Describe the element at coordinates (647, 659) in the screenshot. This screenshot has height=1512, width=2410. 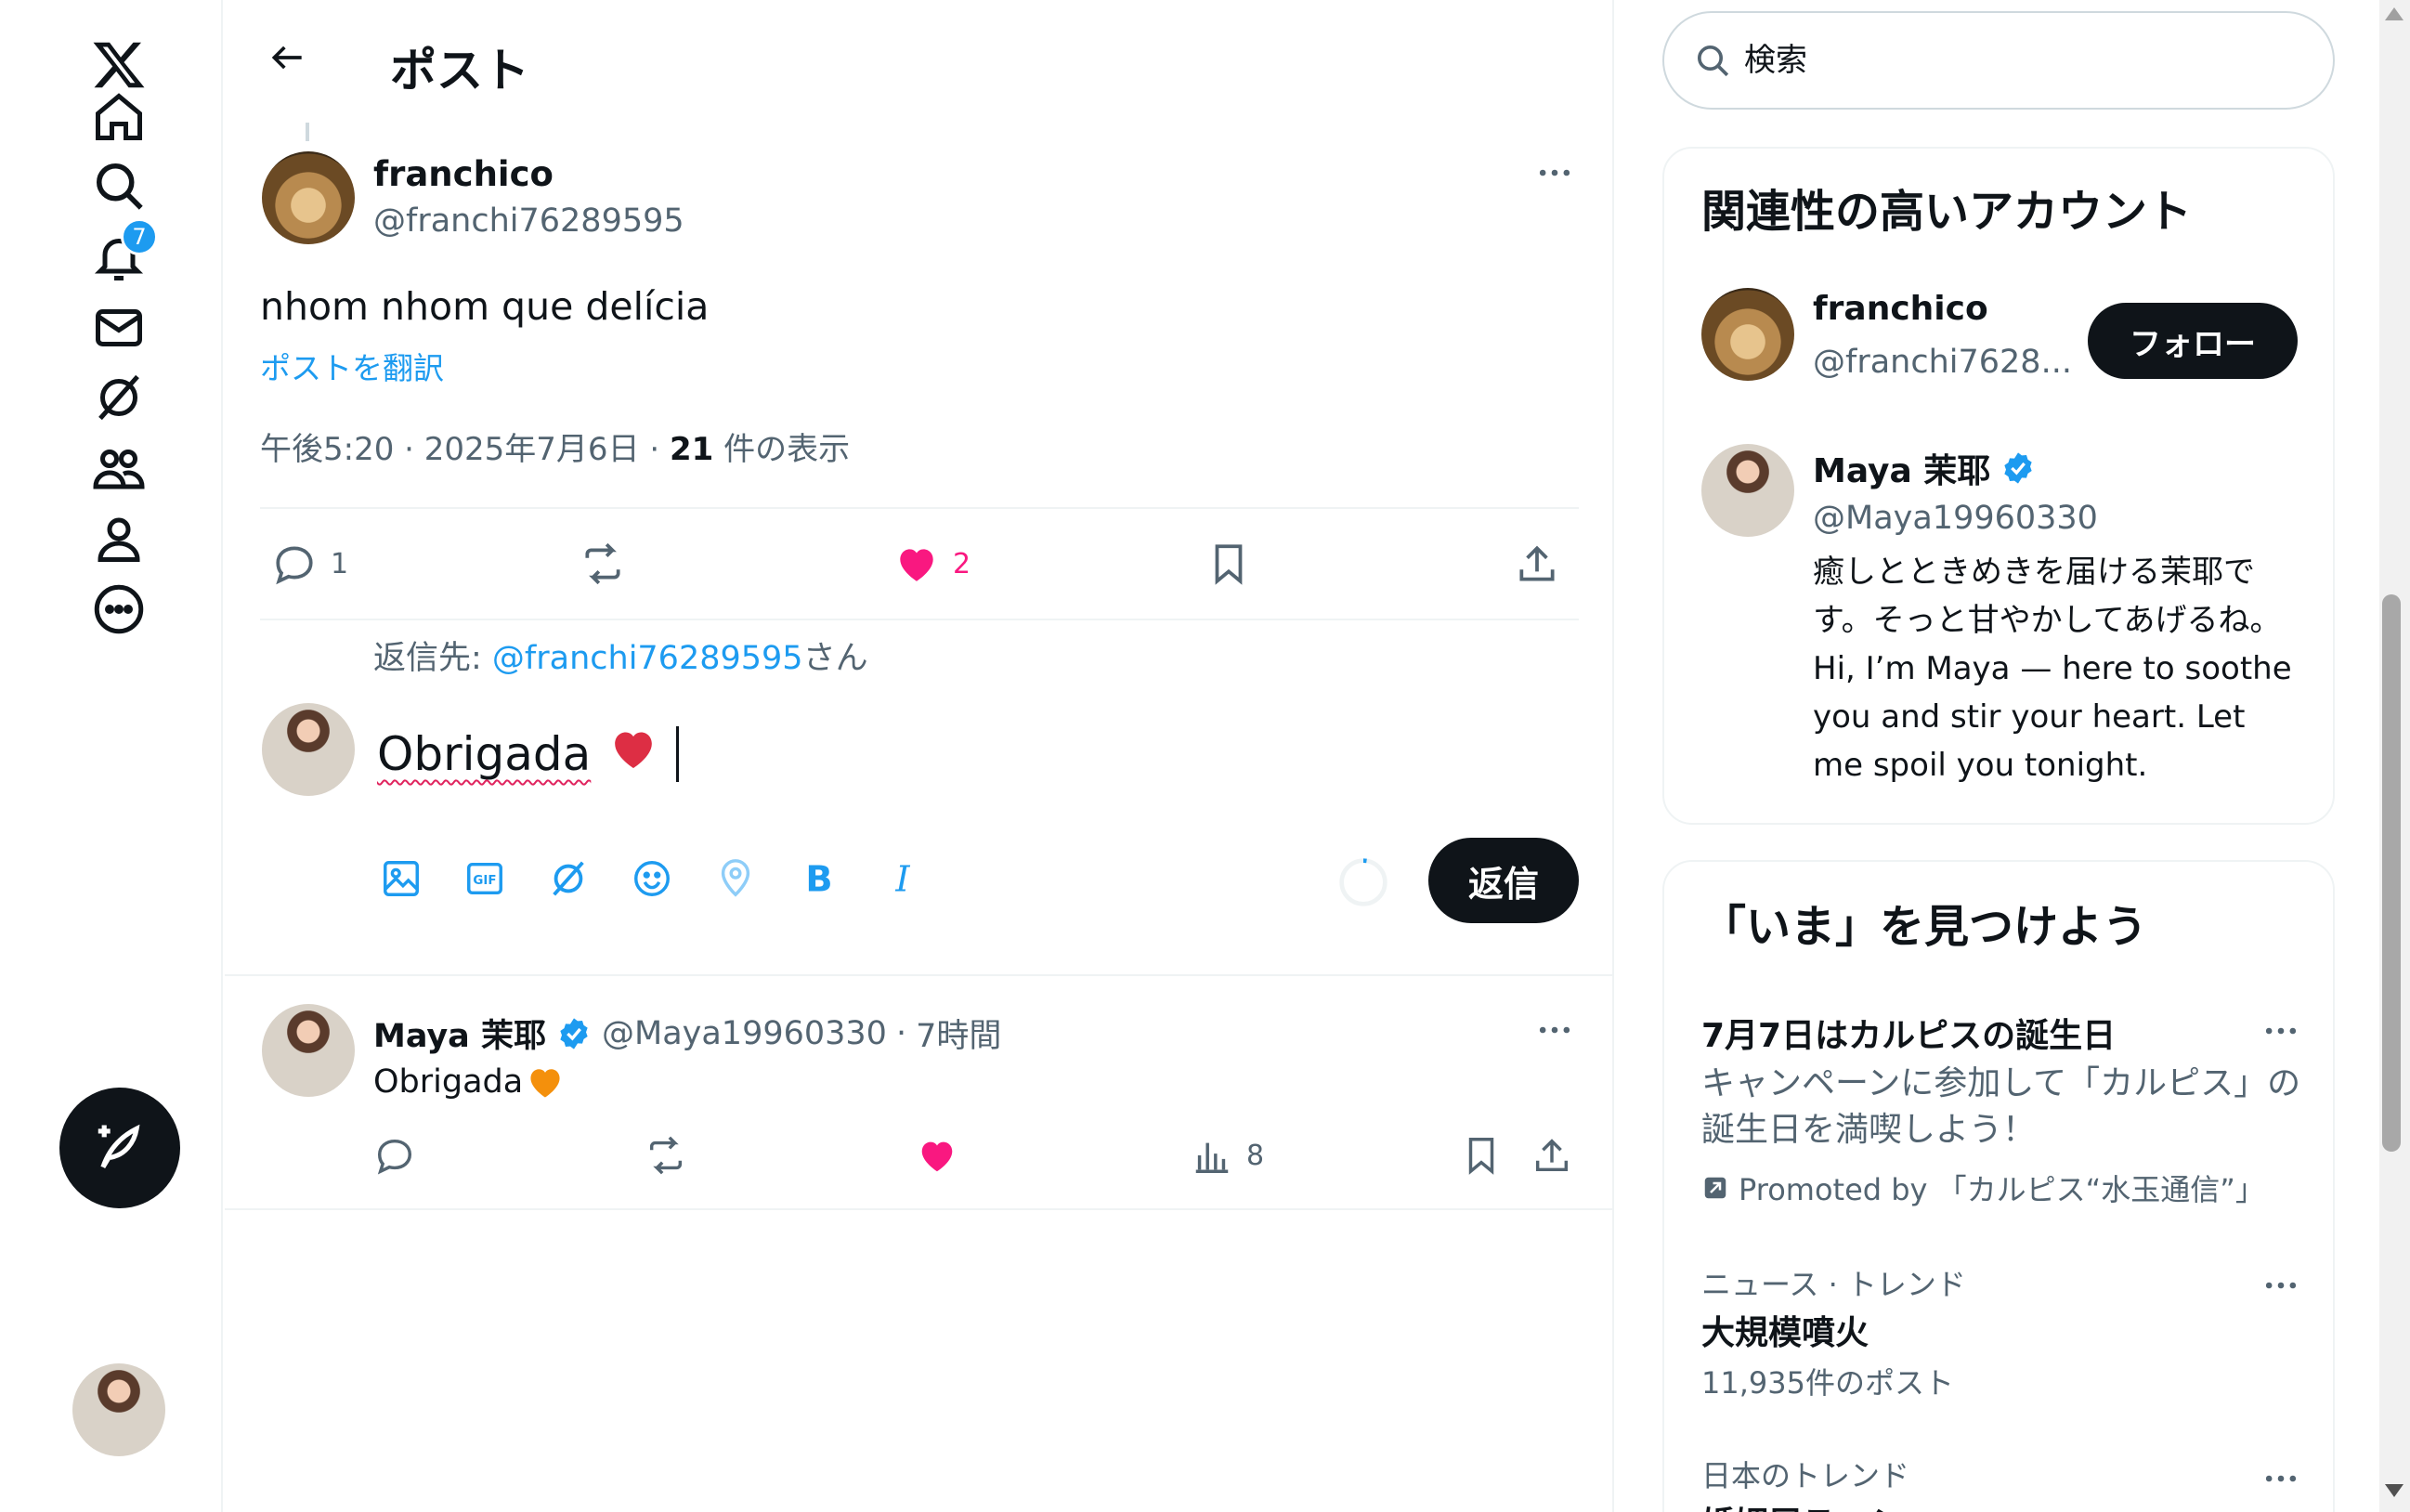
I see `reply-to-mention: @franchi76289595` at that location.